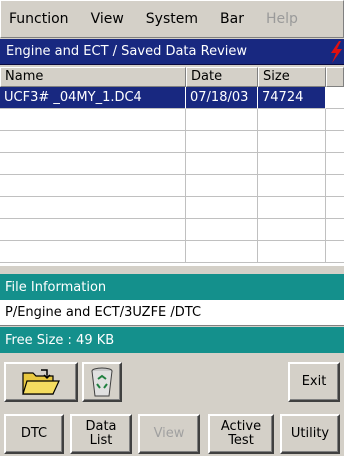 The width and height of the screenshot is (344, 456). Describe the element at coordinates (127, 51) in the screenshot. I see `window-title: Engine and ECT / Saved Data Review` at that location.